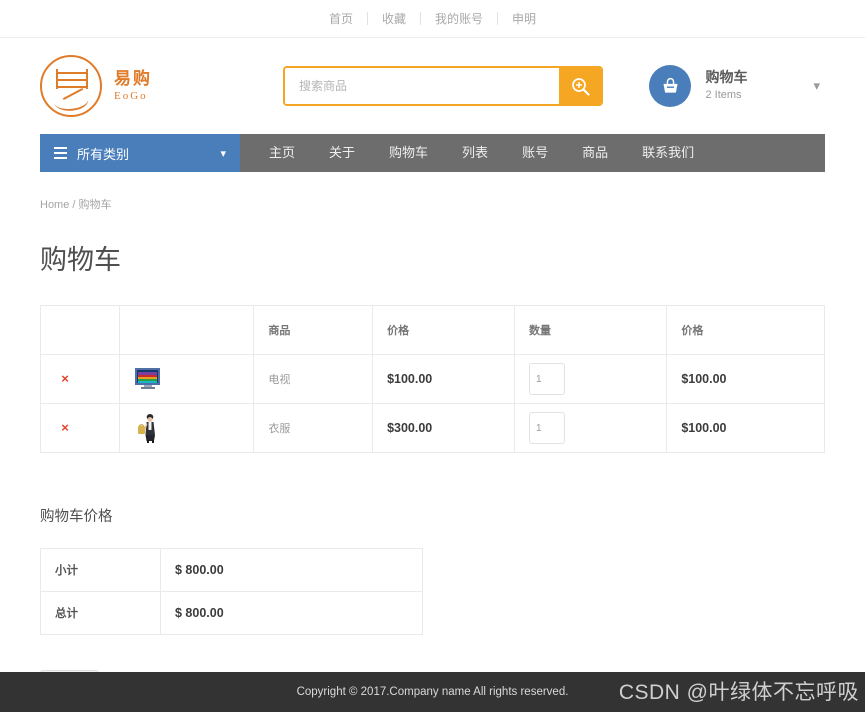  What do you see at coordinates (103, 154) in the screenshot?
I see `all-categories-label: 所有类别` at bounding box center [103, 154].